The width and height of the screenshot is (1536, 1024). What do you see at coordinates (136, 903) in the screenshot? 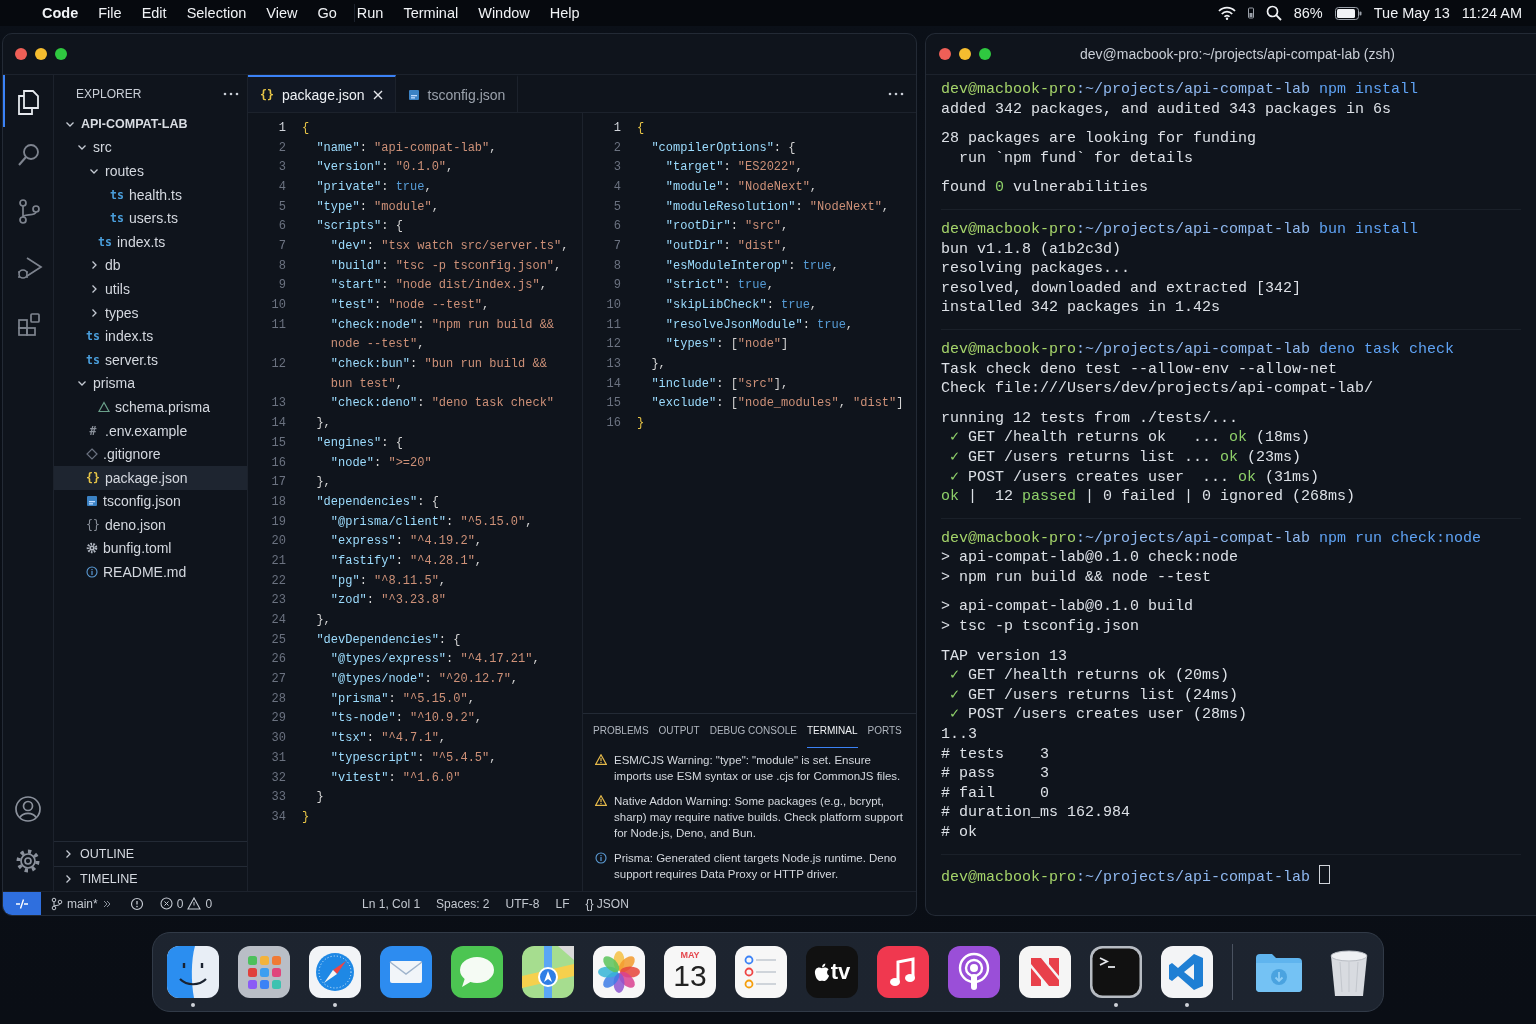
I see `history-icon` at bounding box center [136, 903].